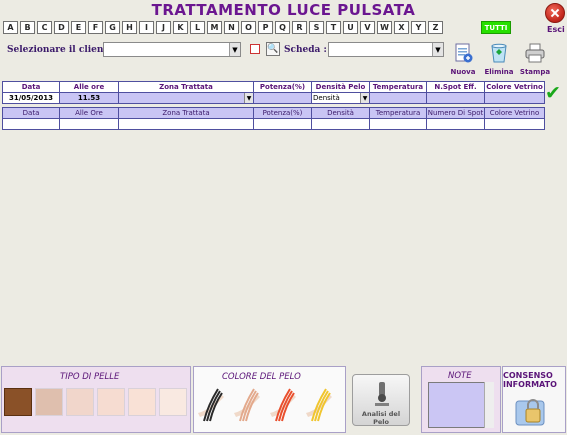 The height and width of the screenshot is (435, 567). What do you see at coordinates (555, 13) in the screenshot?
I see `close-button` at bounding box center [555, 13].